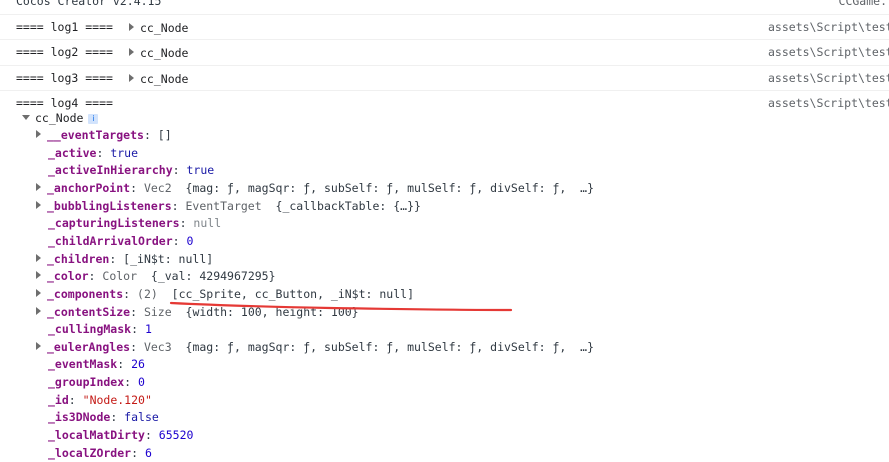  I want to click on property-type: Size, so click(157, 311).